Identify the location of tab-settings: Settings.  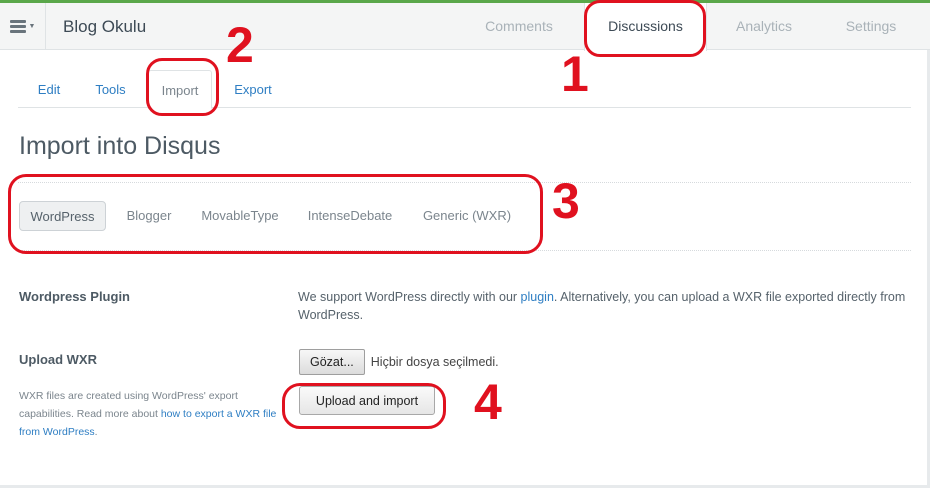
(871, 27).